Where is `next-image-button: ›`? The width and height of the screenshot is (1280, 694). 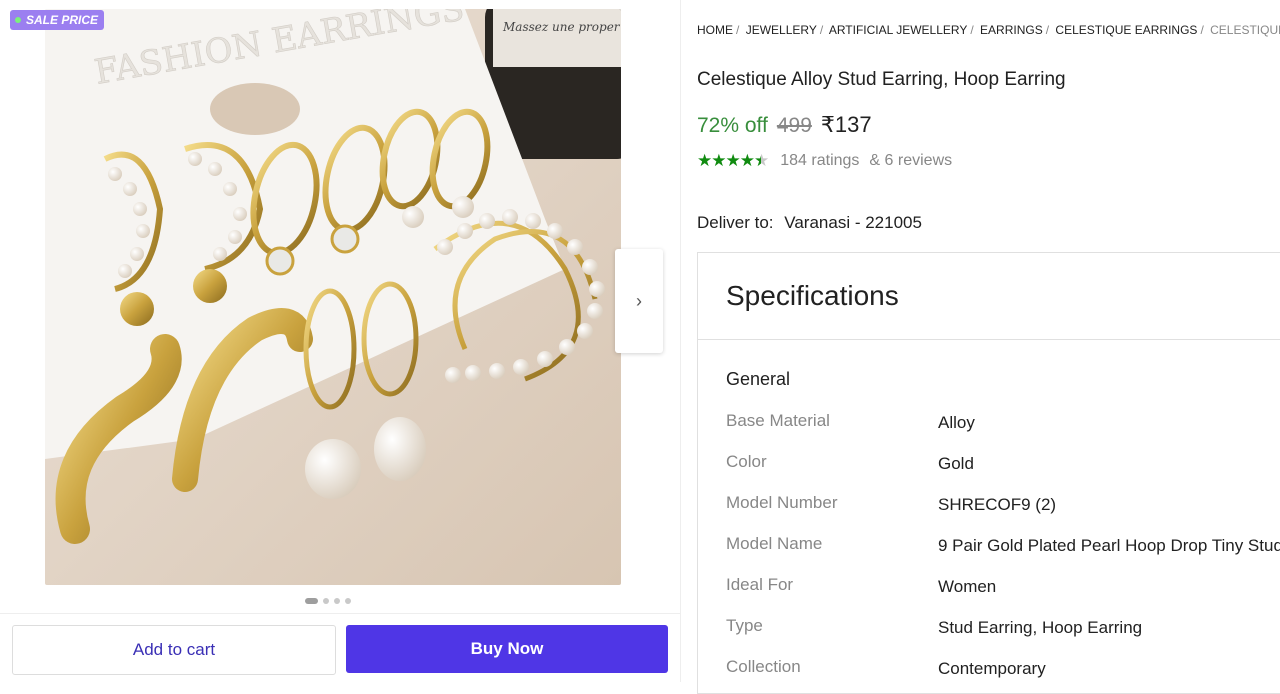 next-image-button: › is located at coordinates (639, 301).